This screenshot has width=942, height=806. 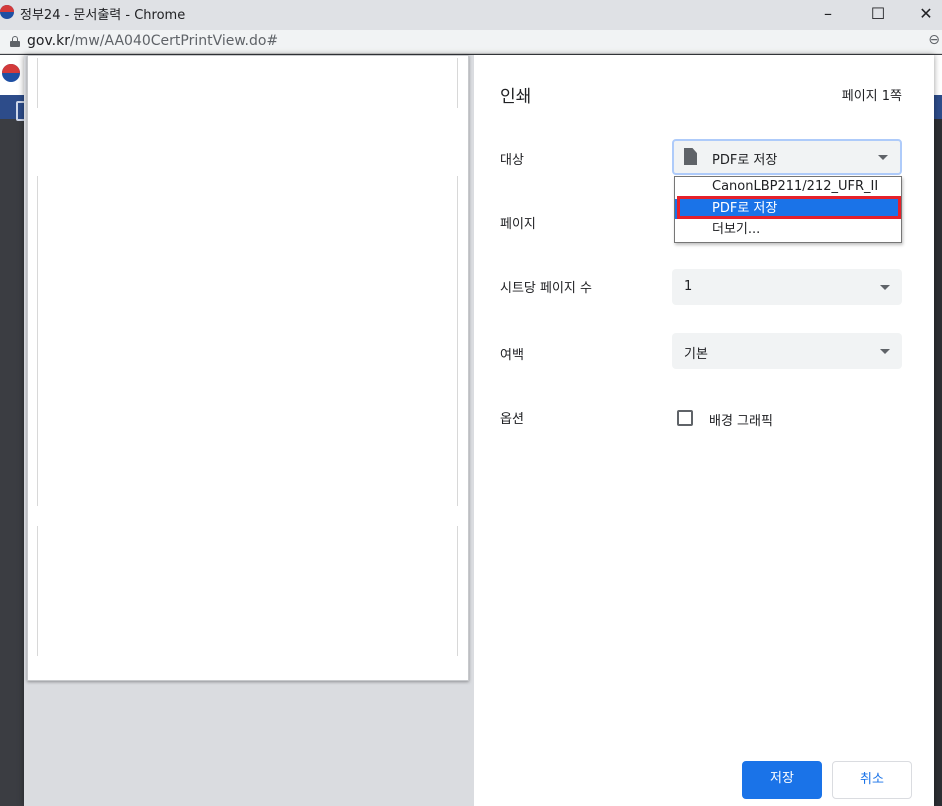 What do you see at coordinates (512, 160) in the screenshot?
I see `destination-label: 대상` at bounding box center [512, 160].